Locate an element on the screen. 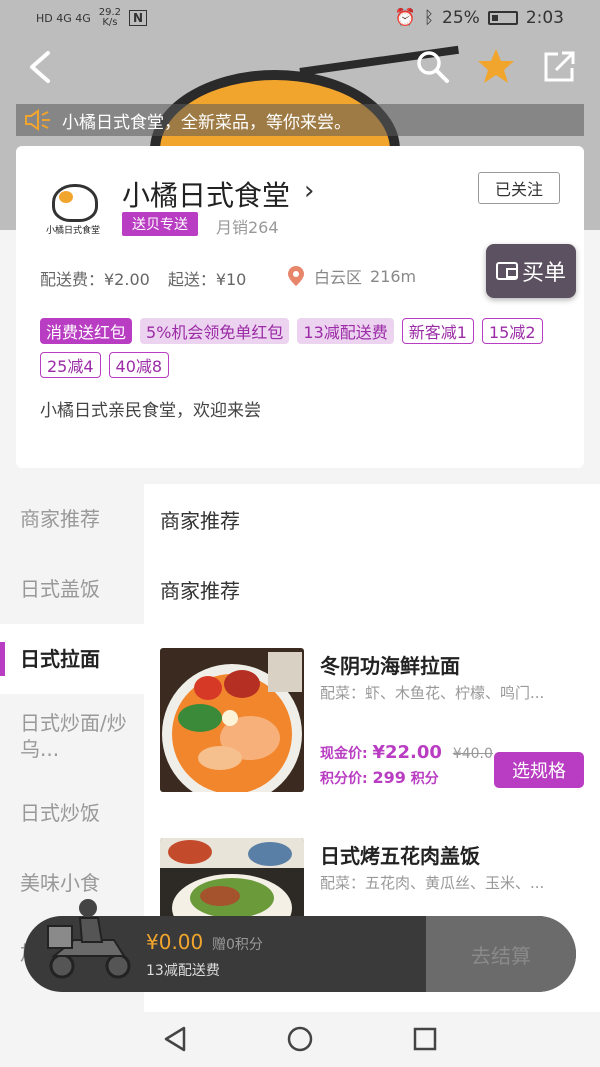 The height and width of the screenshot is (1067, 600). fee-info: 配送费：¥2.00 起送：¥10 is located at coordinates (143, 278).